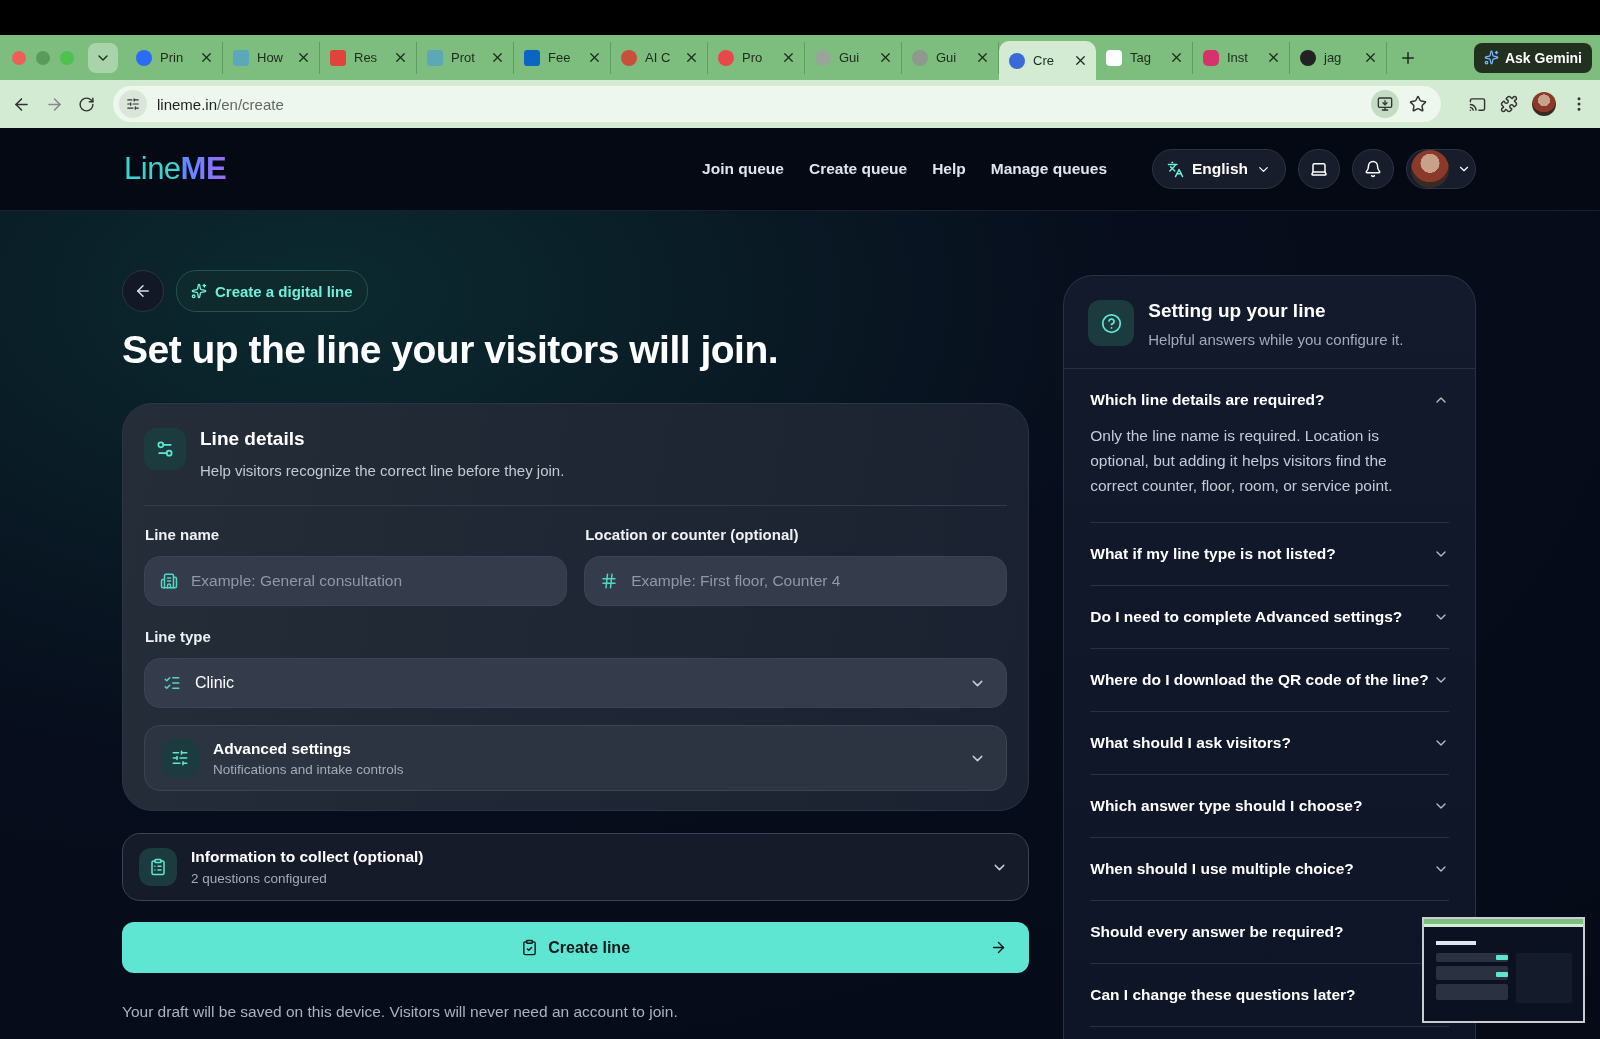  Describe the element at coordinates (743, 169) in the screenshot. I see `nav-link: Join queue` at that location.